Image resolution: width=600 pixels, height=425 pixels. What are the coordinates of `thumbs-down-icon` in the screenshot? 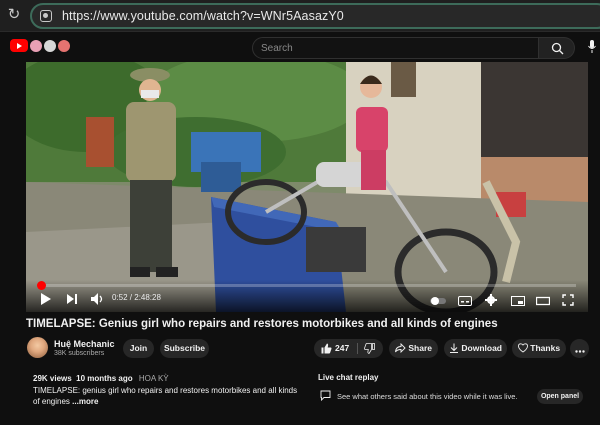 It's located at (369, 348).